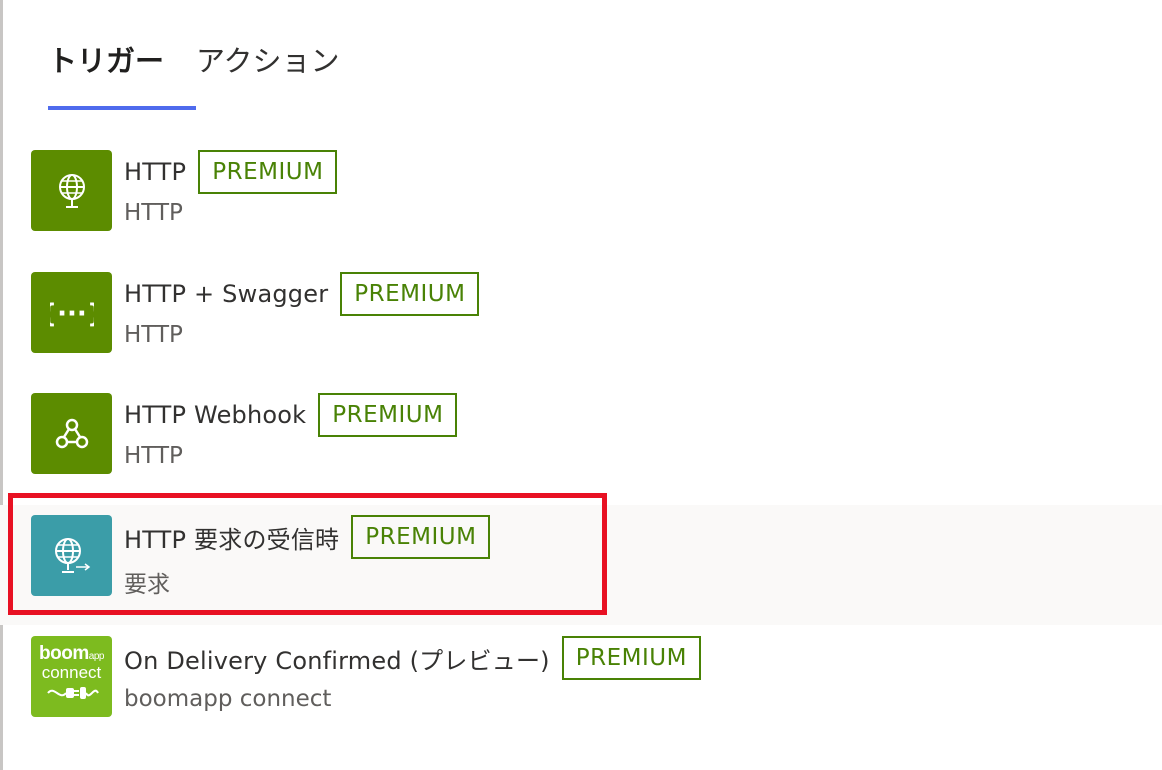 The height and width of the screenshot is (770, 1162). What do you see at coordinates (215, 415) in the screenshot?
I see `item-title: HTTP Webhook` at bounding box center [215, 415].